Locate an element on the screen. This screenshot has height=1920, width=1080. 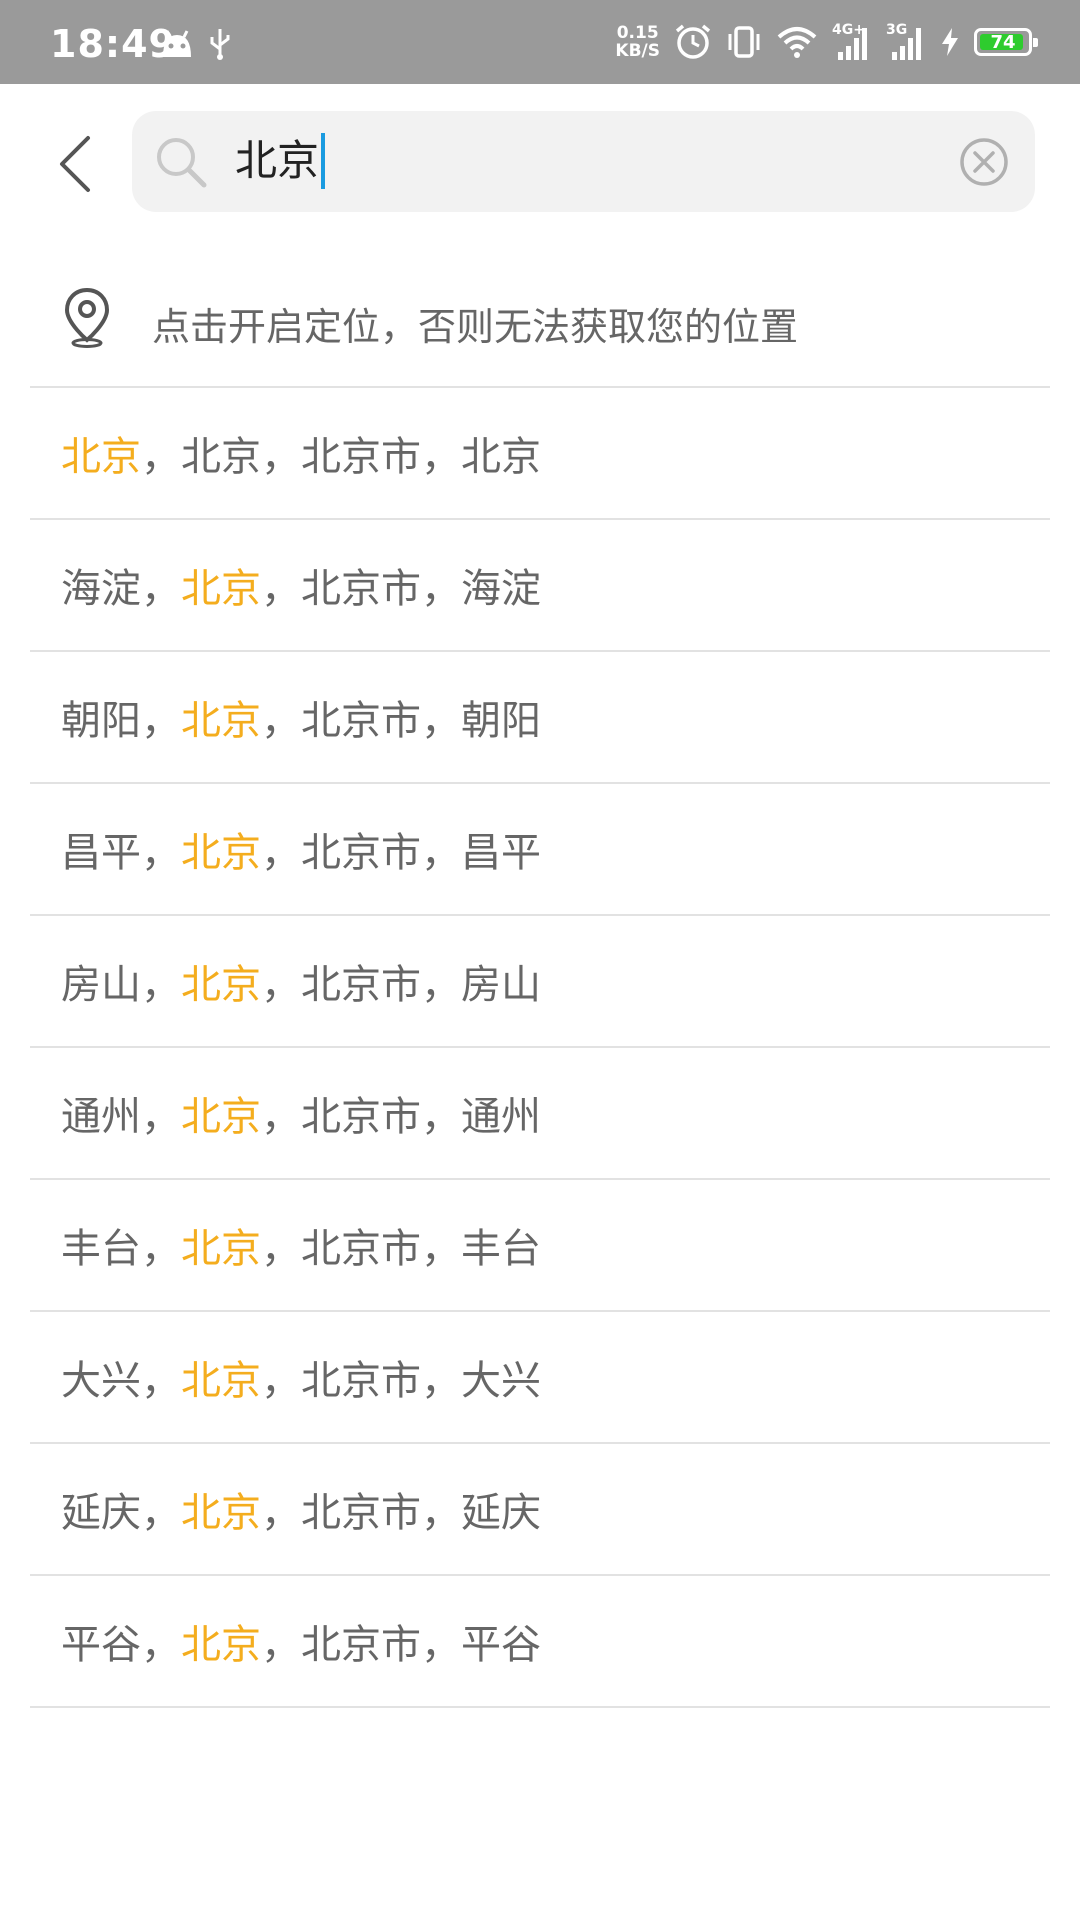
android-icon is located at coordinates (177, 43).